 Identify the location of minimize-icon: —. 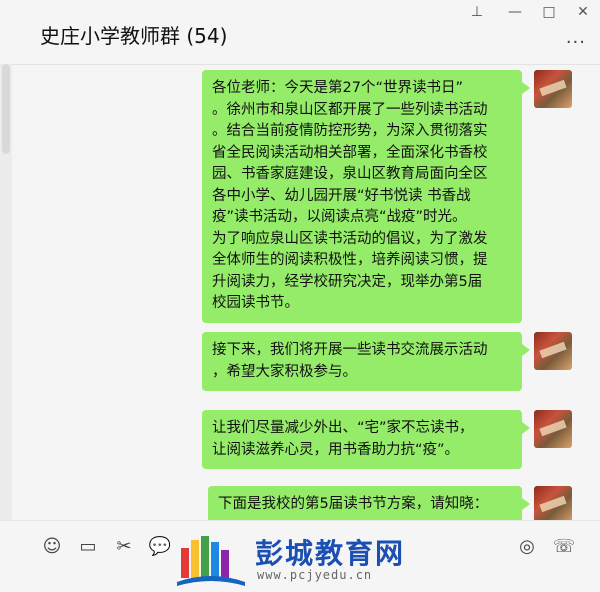
(515, 12).